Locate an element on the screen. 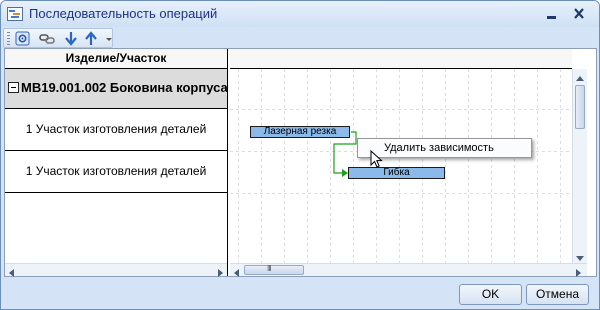 The height and width of the screenshot is (310, 600). mouse-cursor-icon is located at coordinates (378, 159).